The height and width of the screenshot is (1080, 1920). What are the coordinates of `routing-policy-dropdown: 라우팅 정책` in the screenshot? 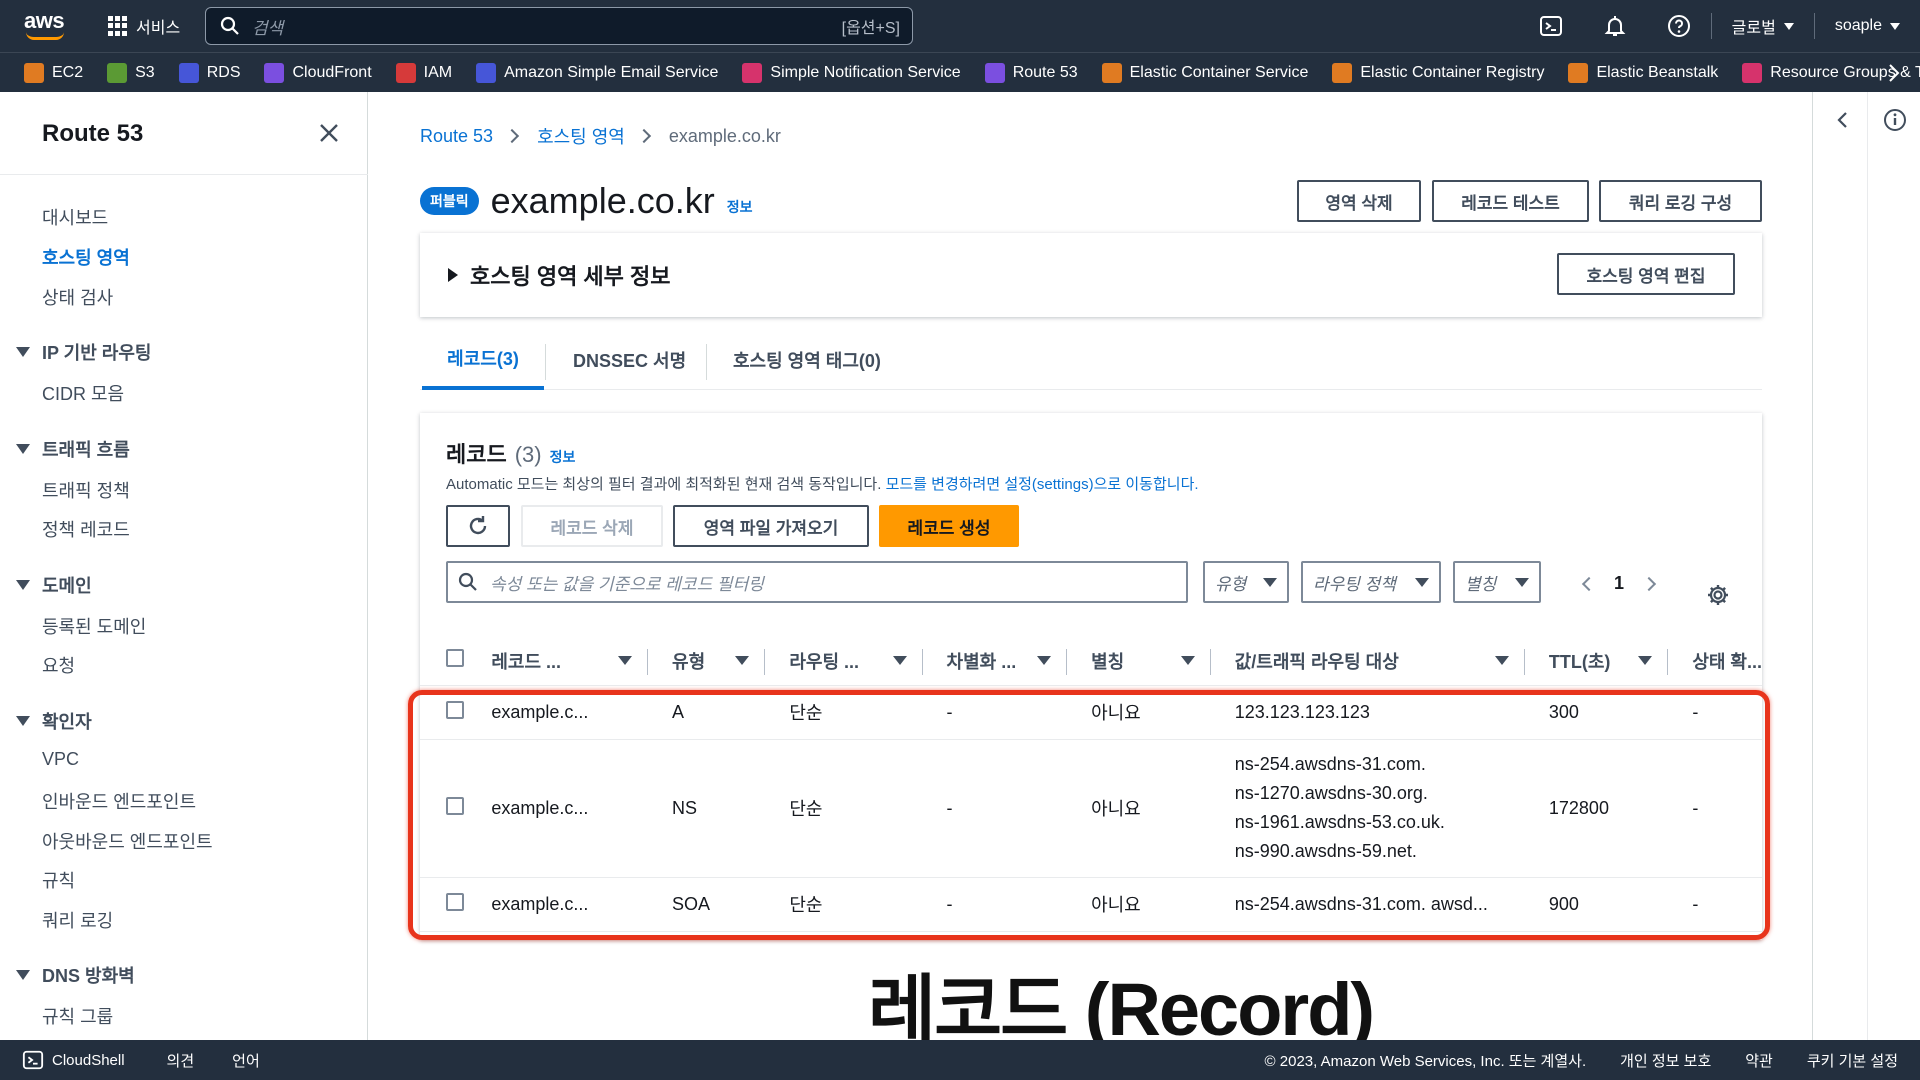 It's located at (1371, 582).